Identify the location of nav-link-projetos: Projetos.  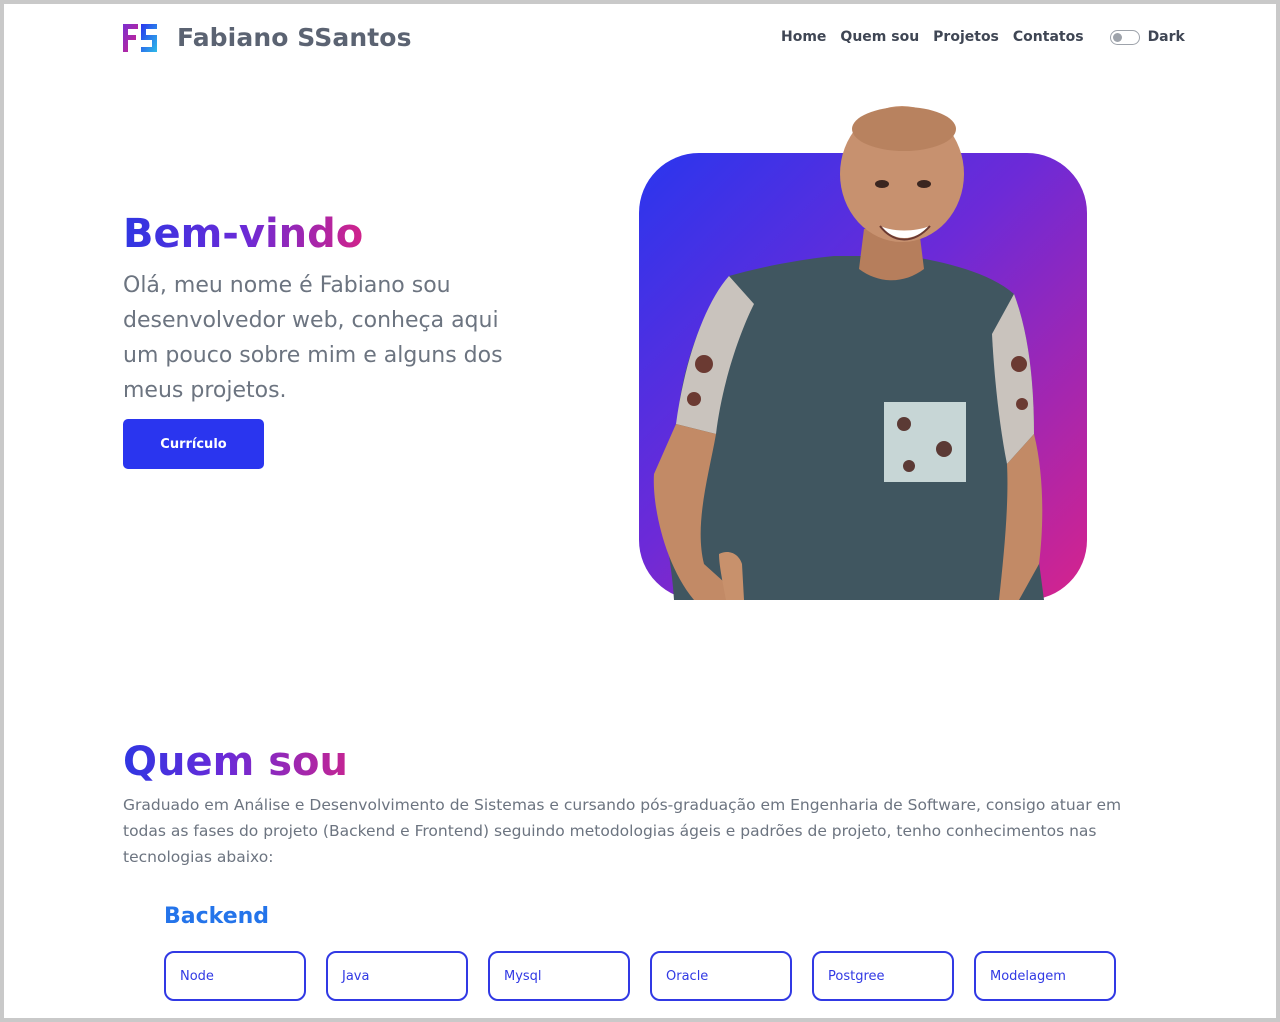
(966, 37).